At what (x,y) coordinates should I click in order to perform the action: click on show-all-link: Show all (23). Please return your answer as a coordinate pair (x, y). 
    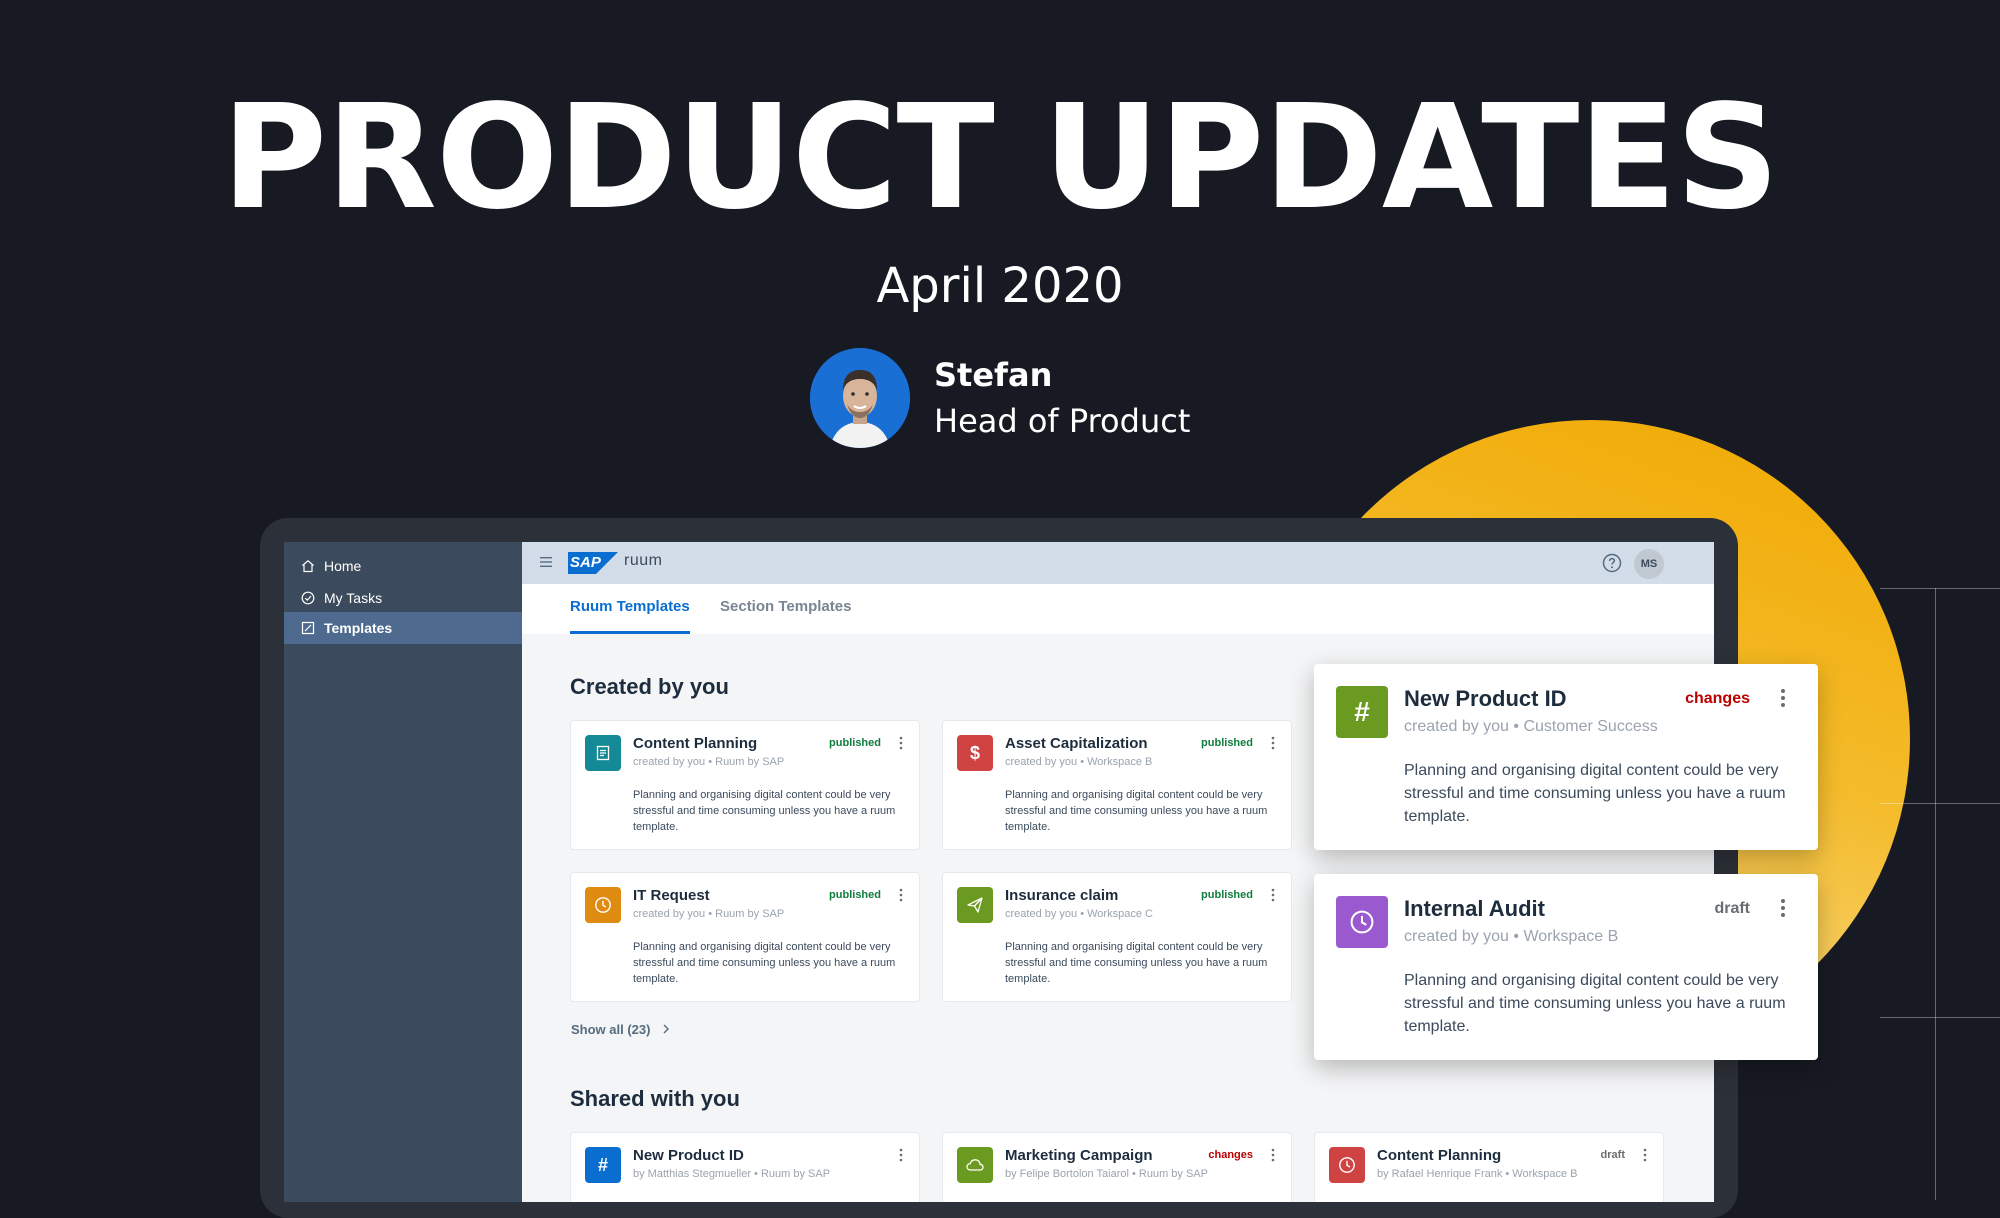
    Looking at the image, I should click on (620, 1029).